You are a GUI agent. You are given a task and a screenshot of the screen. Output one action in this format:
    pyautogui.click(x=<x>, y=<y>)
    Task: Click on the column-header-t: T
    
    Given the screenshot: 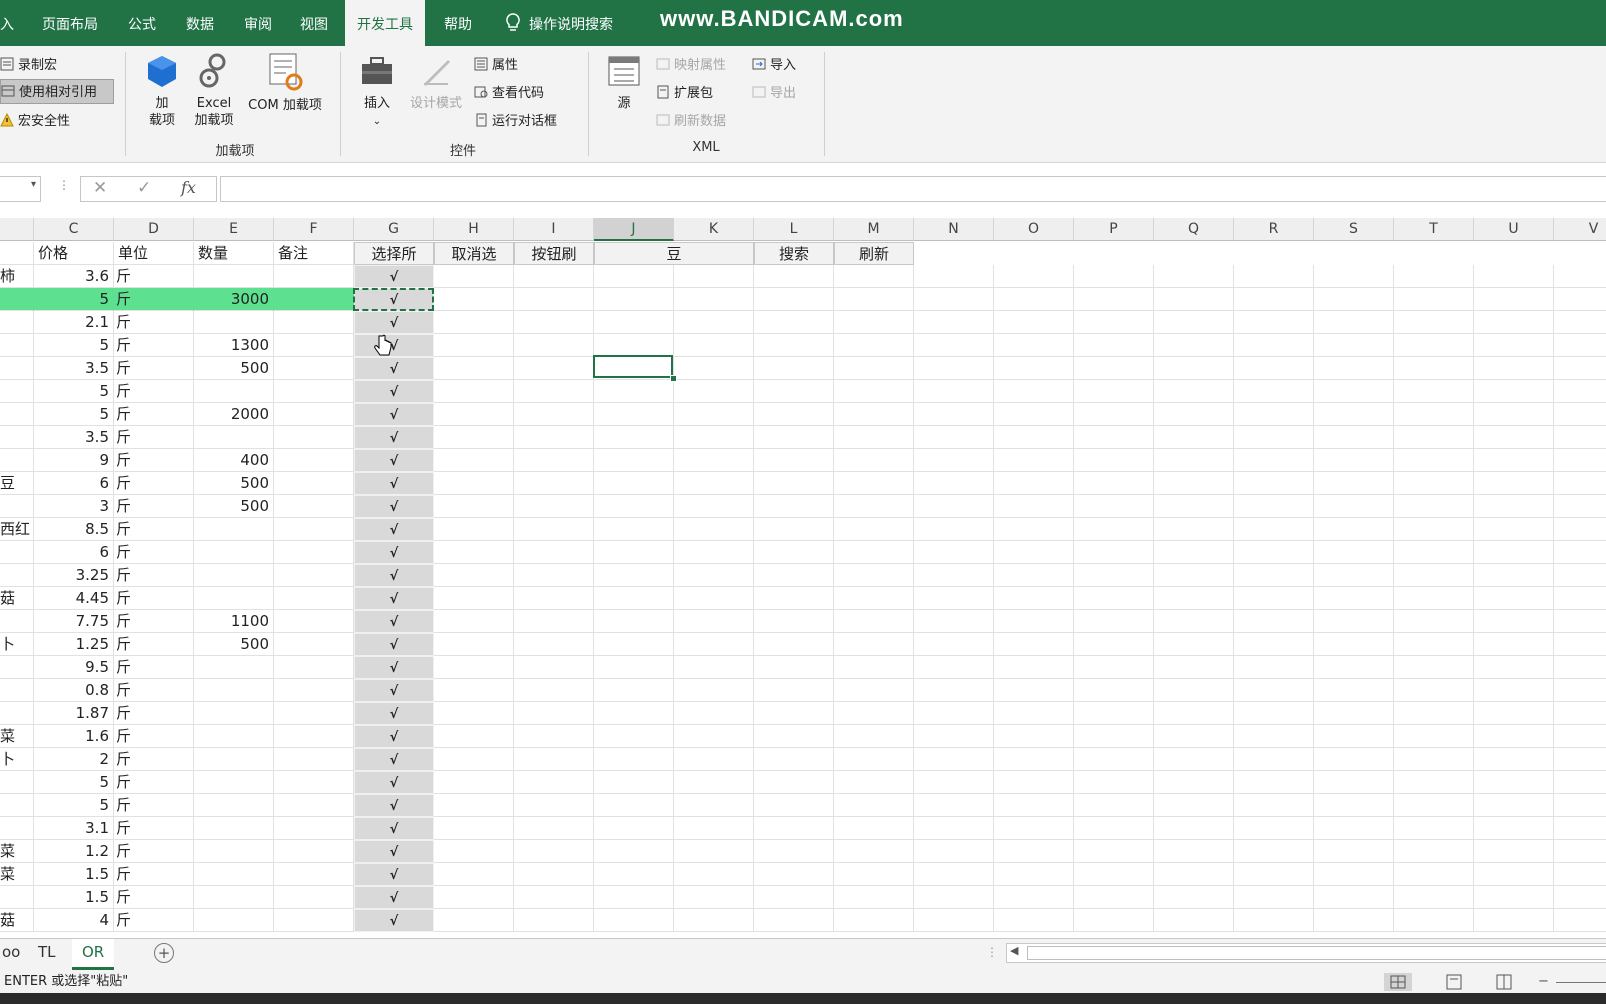 What is the action you would take?
    pyautogui.click(x=1434, y=229)
    